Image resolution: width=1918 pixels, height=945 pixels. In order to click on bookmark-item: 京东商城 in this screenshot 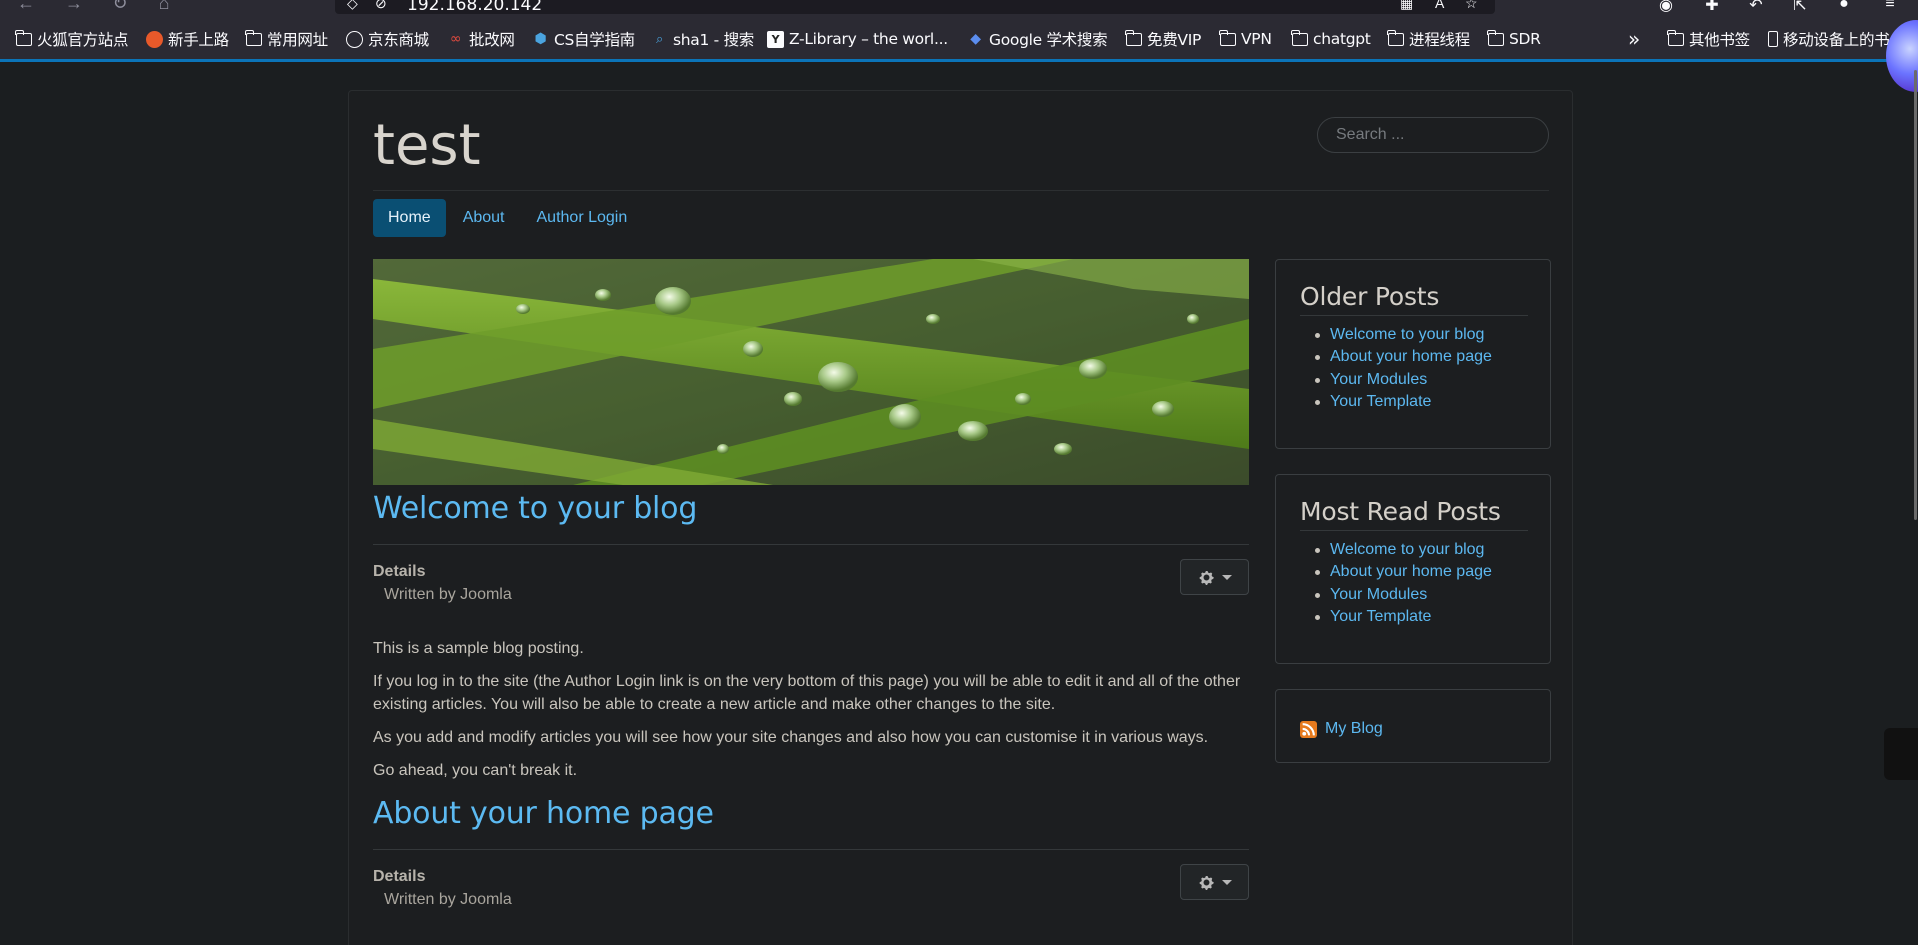, I will do `click(387, 39)`.